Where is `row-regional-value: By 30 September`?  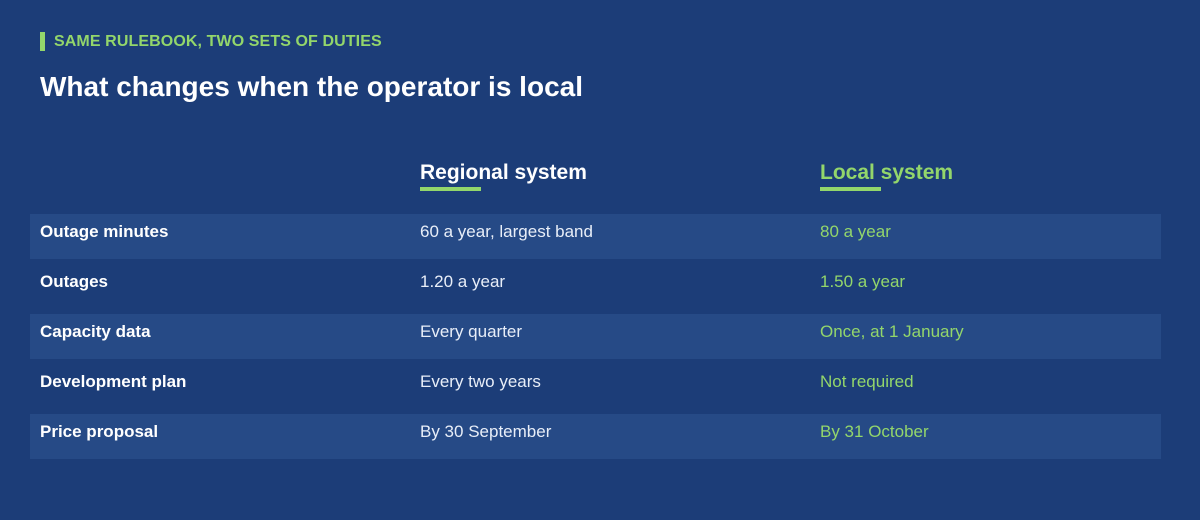
row-regional-value: By 30 September is located at coordinates (486, 431).